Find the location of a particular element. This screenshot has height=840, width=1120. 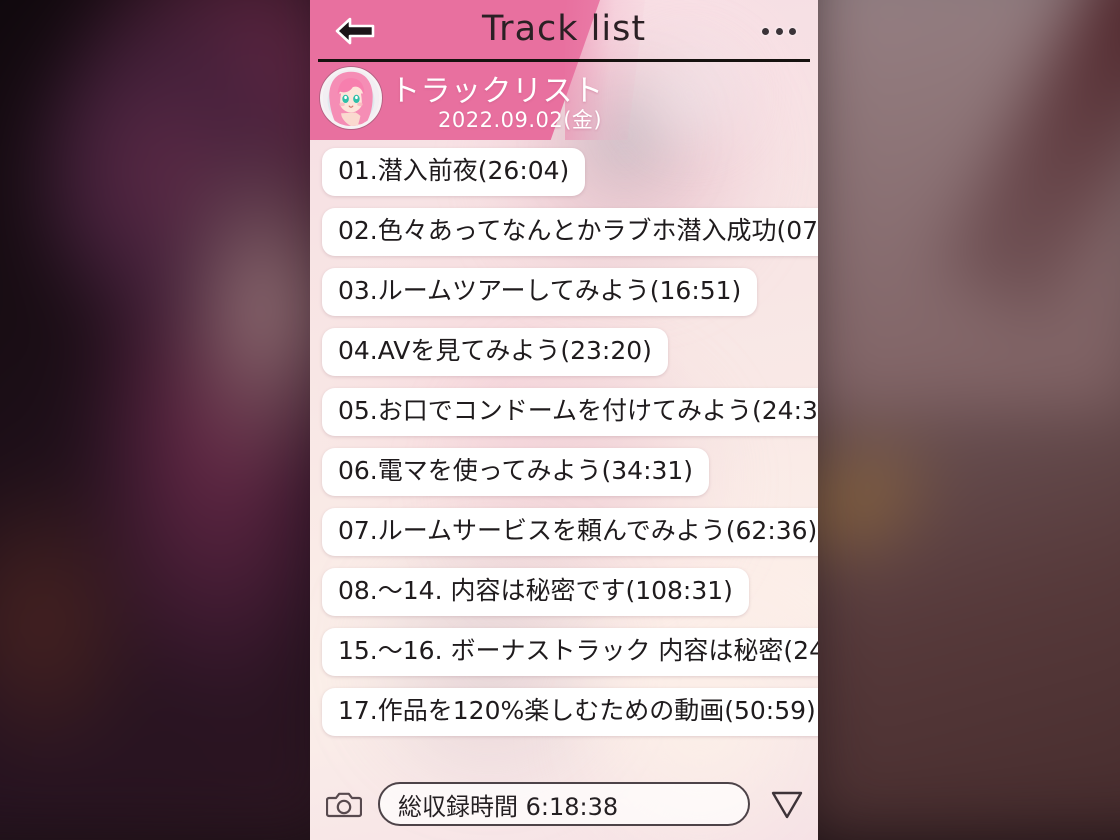

composer-bar: 総収録時間 6:18:38 is located at coordinates (564, 804).